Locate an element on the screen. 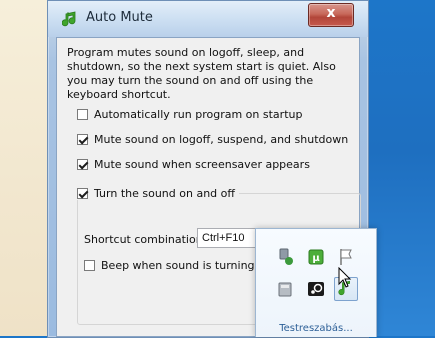 Image resolution: width=435 pixels, height=338 pixels. utorrent-icon: μ is located at coordinates (316, 257).